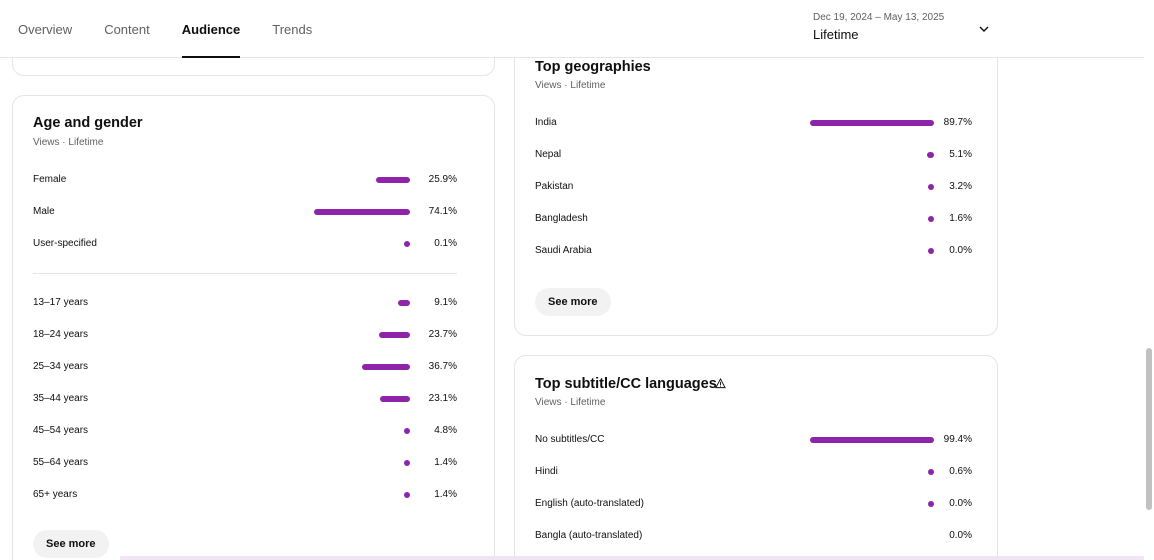  Describe the element at coordinates (960, 218) in the screenshot. I see `row-percentage: 1.6%` at that location.